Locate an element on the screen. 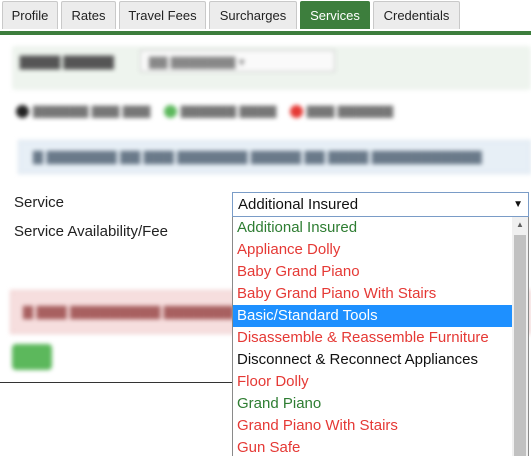 Image resolution: width=531 pixels, height=456 pixels. service-select-value: Additional Insured is located at coordinates (298, 204).